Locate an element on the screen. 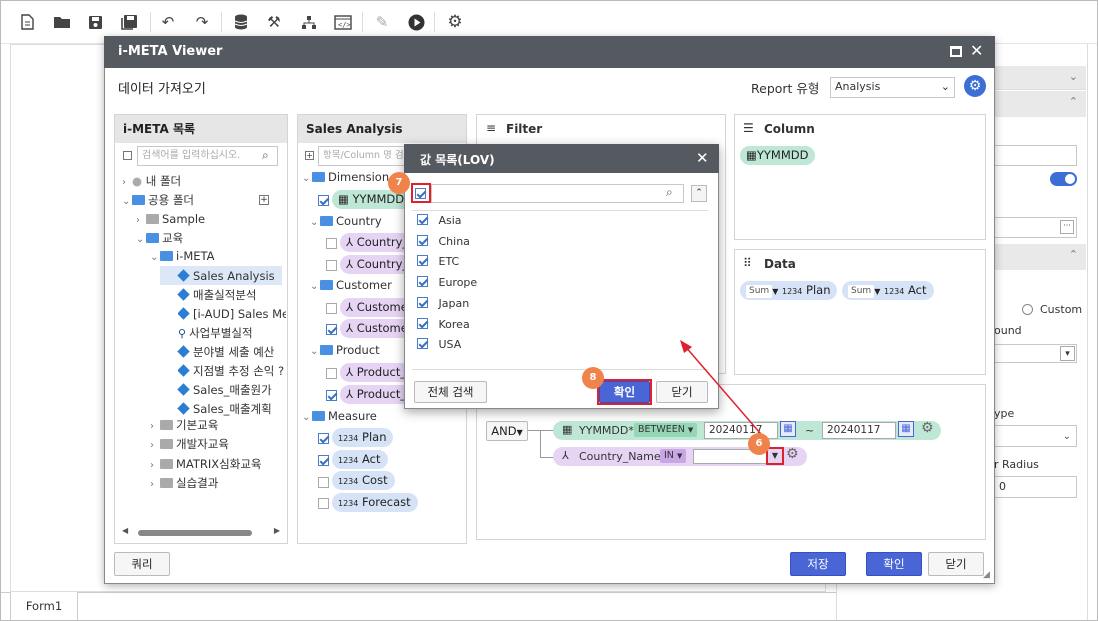 This screenshot has height=621, width=1098. field-search-input: 항목/Column 명 검색 is located at coordinates (363, 156).